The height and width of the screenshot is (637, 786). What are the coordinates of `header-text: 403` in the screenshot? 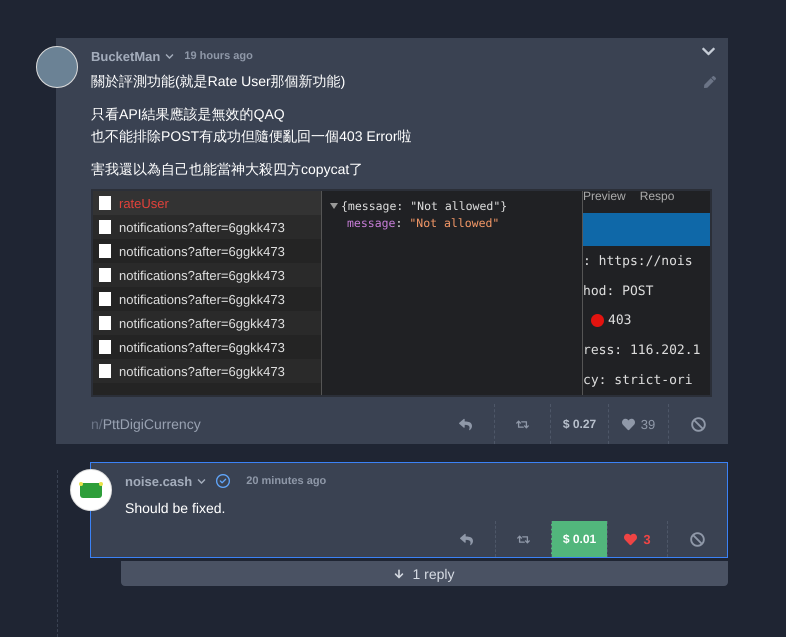 It's located at (620, 320).